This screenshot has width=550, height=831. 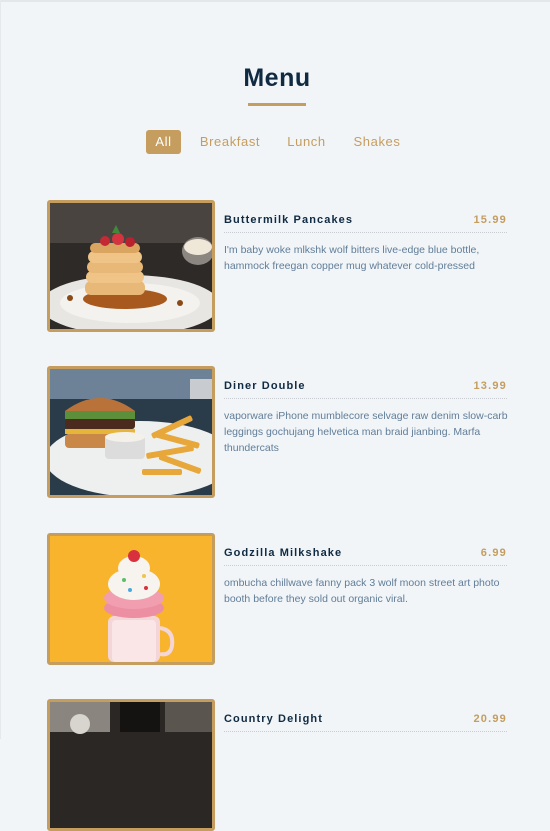 What do you see at coordinates (365, 722) in the screenshot?
I see `item-header: Country Delight 20.99` at bounding box center [365, 722].